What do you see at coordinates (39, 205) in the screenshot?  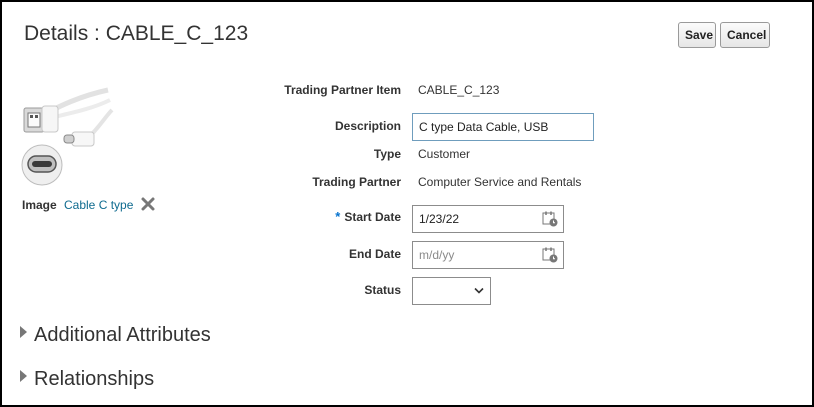 I see `image-label: Image` at bounding box center [39, 205].